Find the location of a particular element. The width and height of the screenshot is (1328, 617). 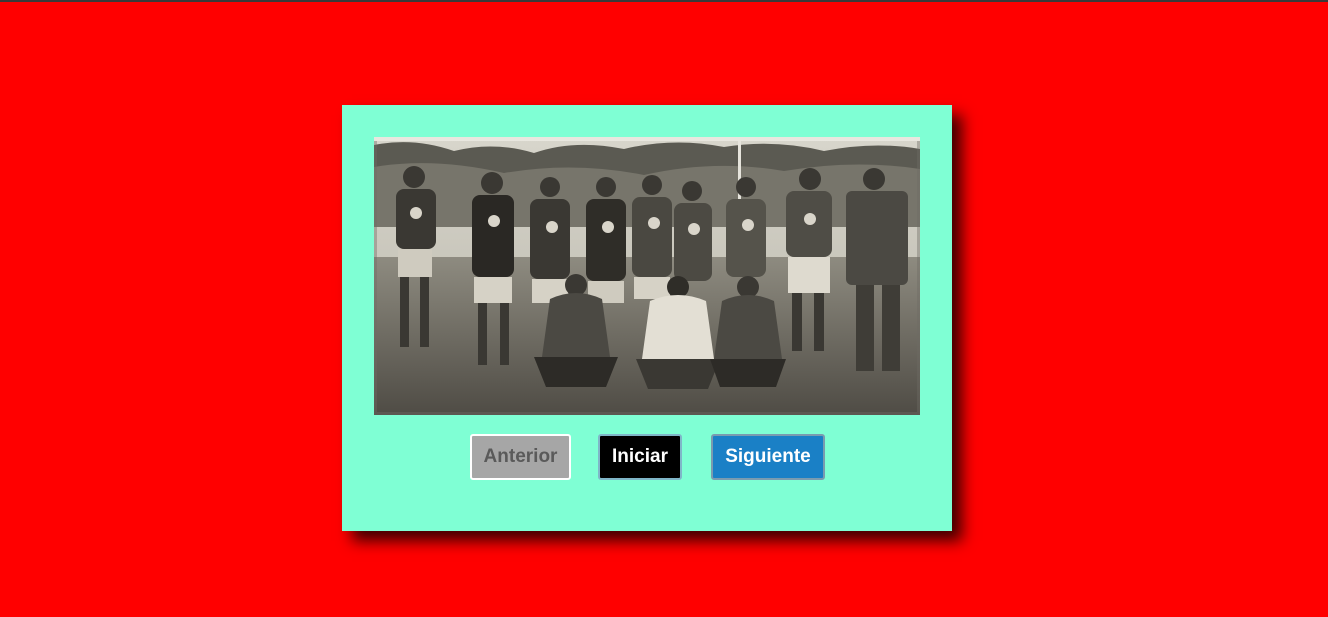

slideshow-controls: Anterior Iniciar Siguiente is located at coordinates (647, 457).